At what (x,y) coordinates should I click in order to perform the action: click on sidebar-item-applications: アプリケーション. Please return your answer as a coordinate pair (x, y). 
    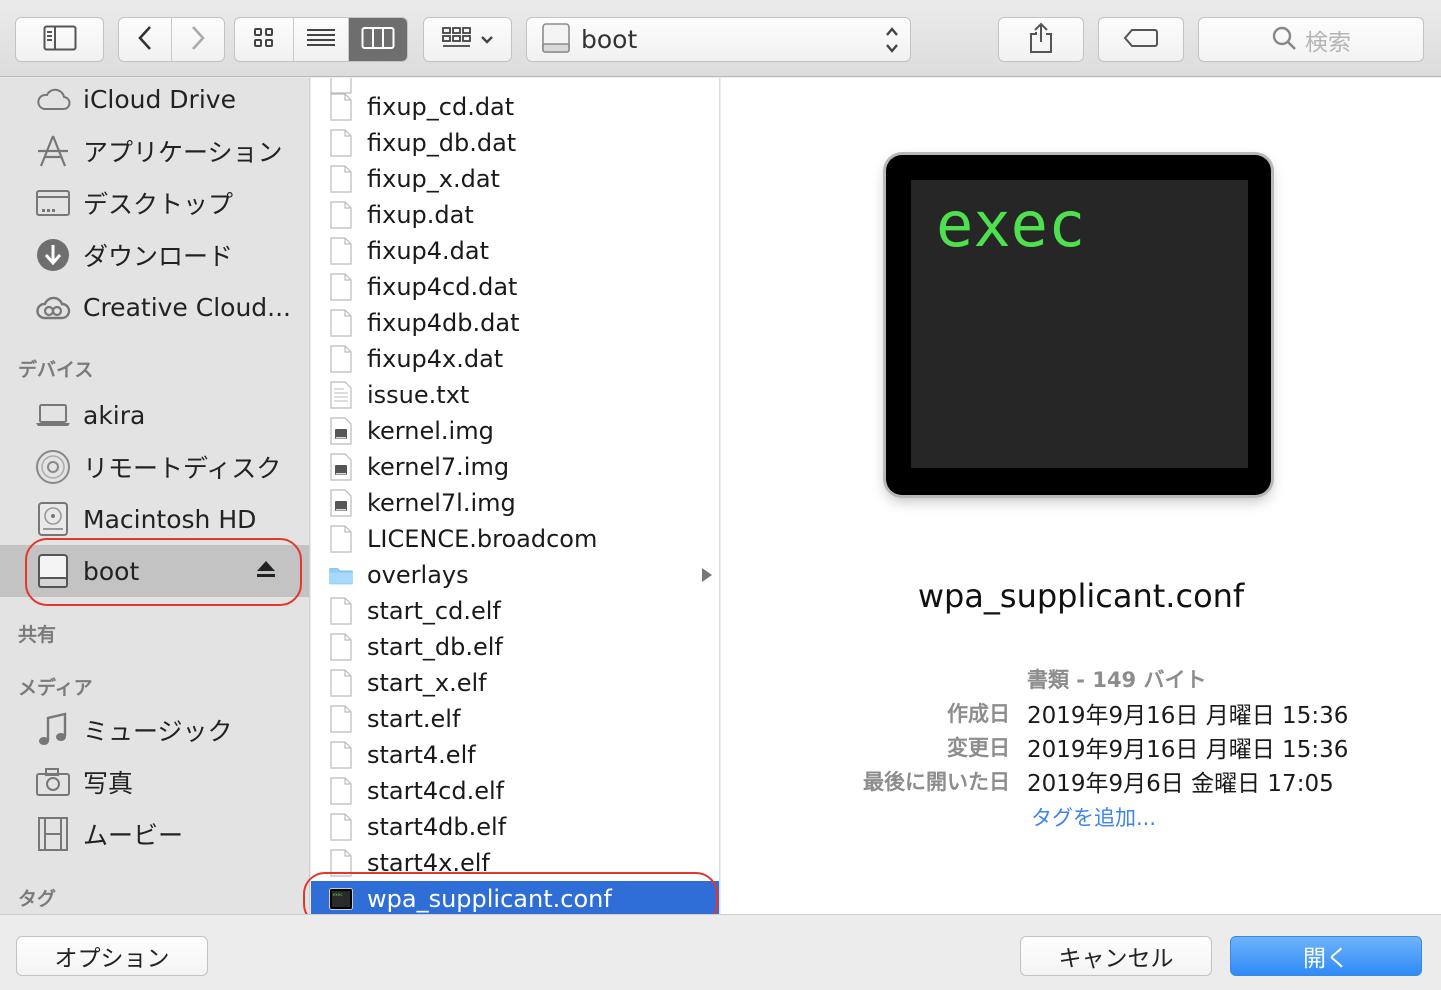
    Looking at the image, I should click on (154, 151).